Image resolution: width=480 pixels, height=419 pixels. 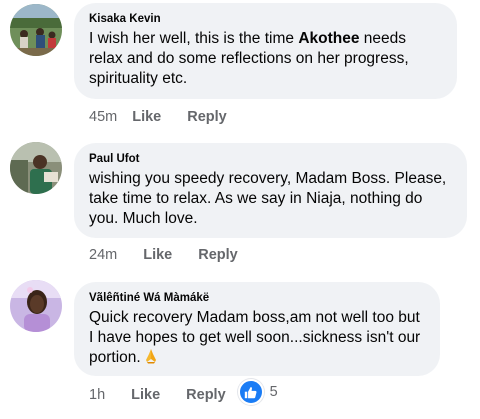 What do you see at coordinates (257, 298) in the screenshot?
I see `comment-author: Vãlêñtiné Wá Màmákë` at bounding box center [257, 298].